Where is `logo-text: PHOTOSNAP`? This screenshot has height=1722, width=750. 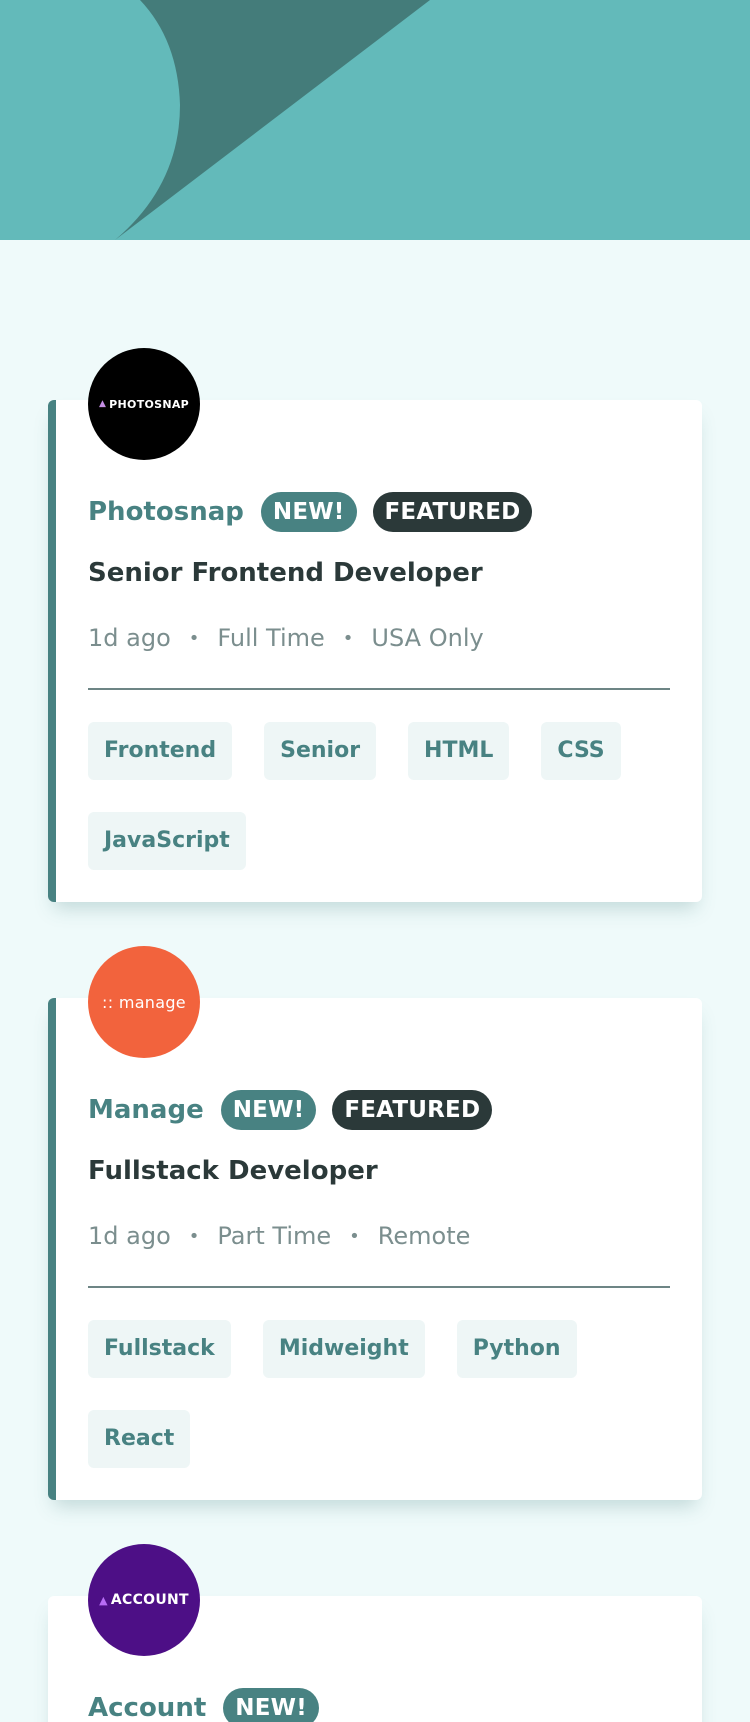 logo-text: PHOTOSNAP is located at coordinates (149, 404).